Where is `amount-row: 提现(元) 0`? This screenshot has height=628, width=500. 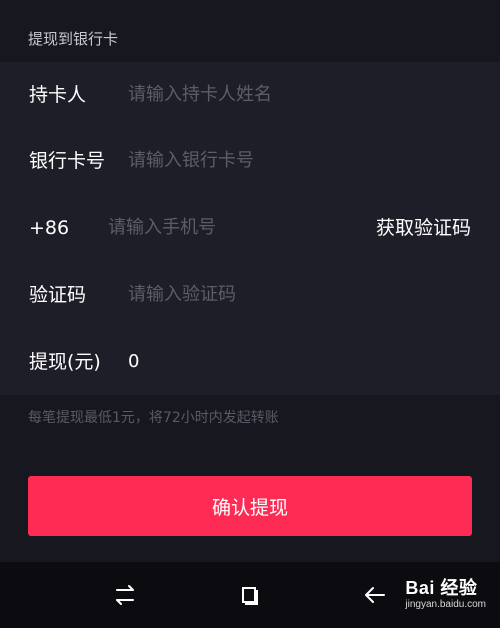 amount-row: 提现(元) 0 is located at coordinates (250, 362).